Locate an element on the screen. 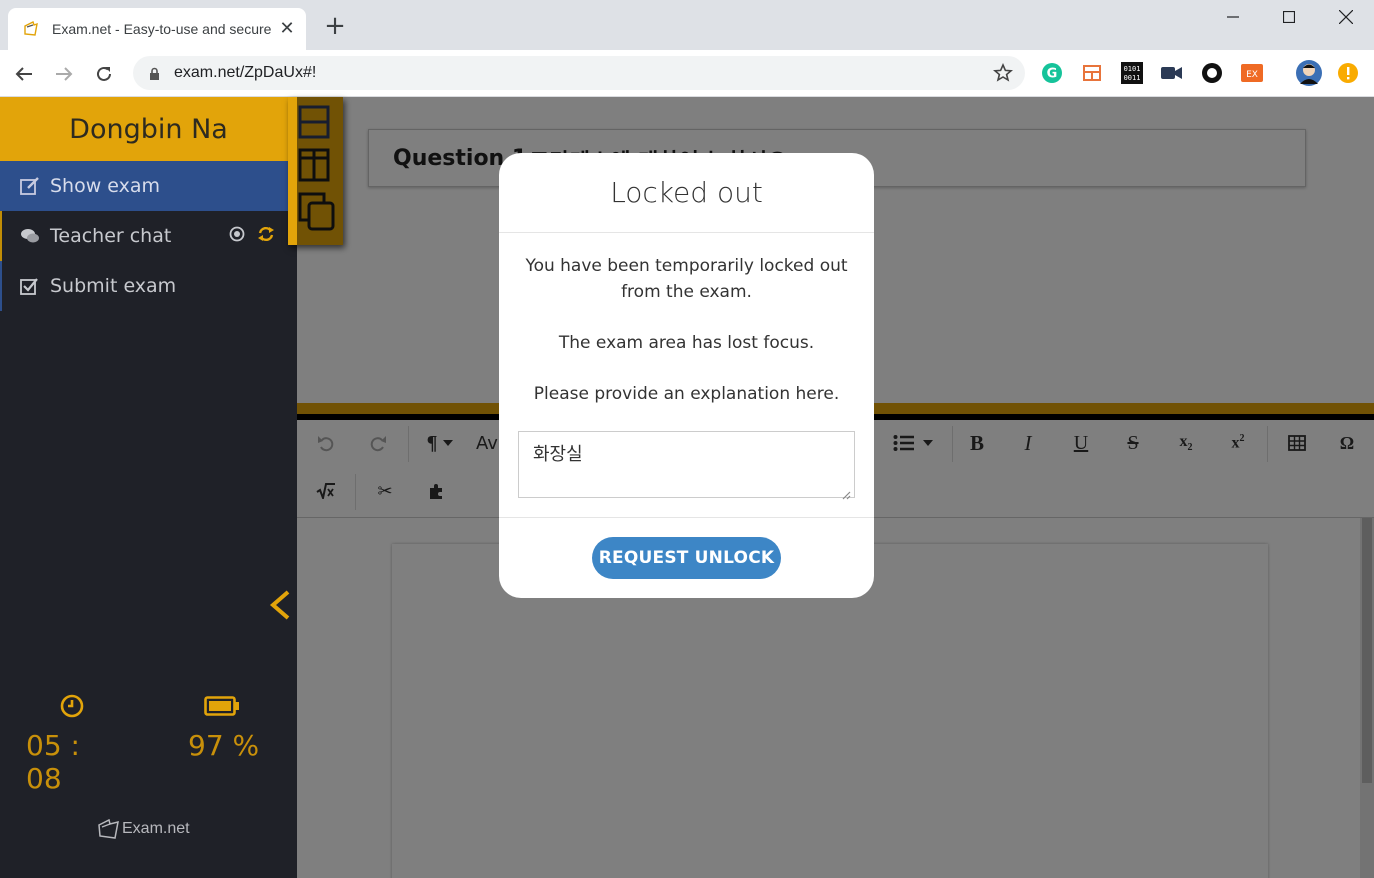 The image size is (1374, 878). collapse-sidebar-button is located at coordinates (280, 607).